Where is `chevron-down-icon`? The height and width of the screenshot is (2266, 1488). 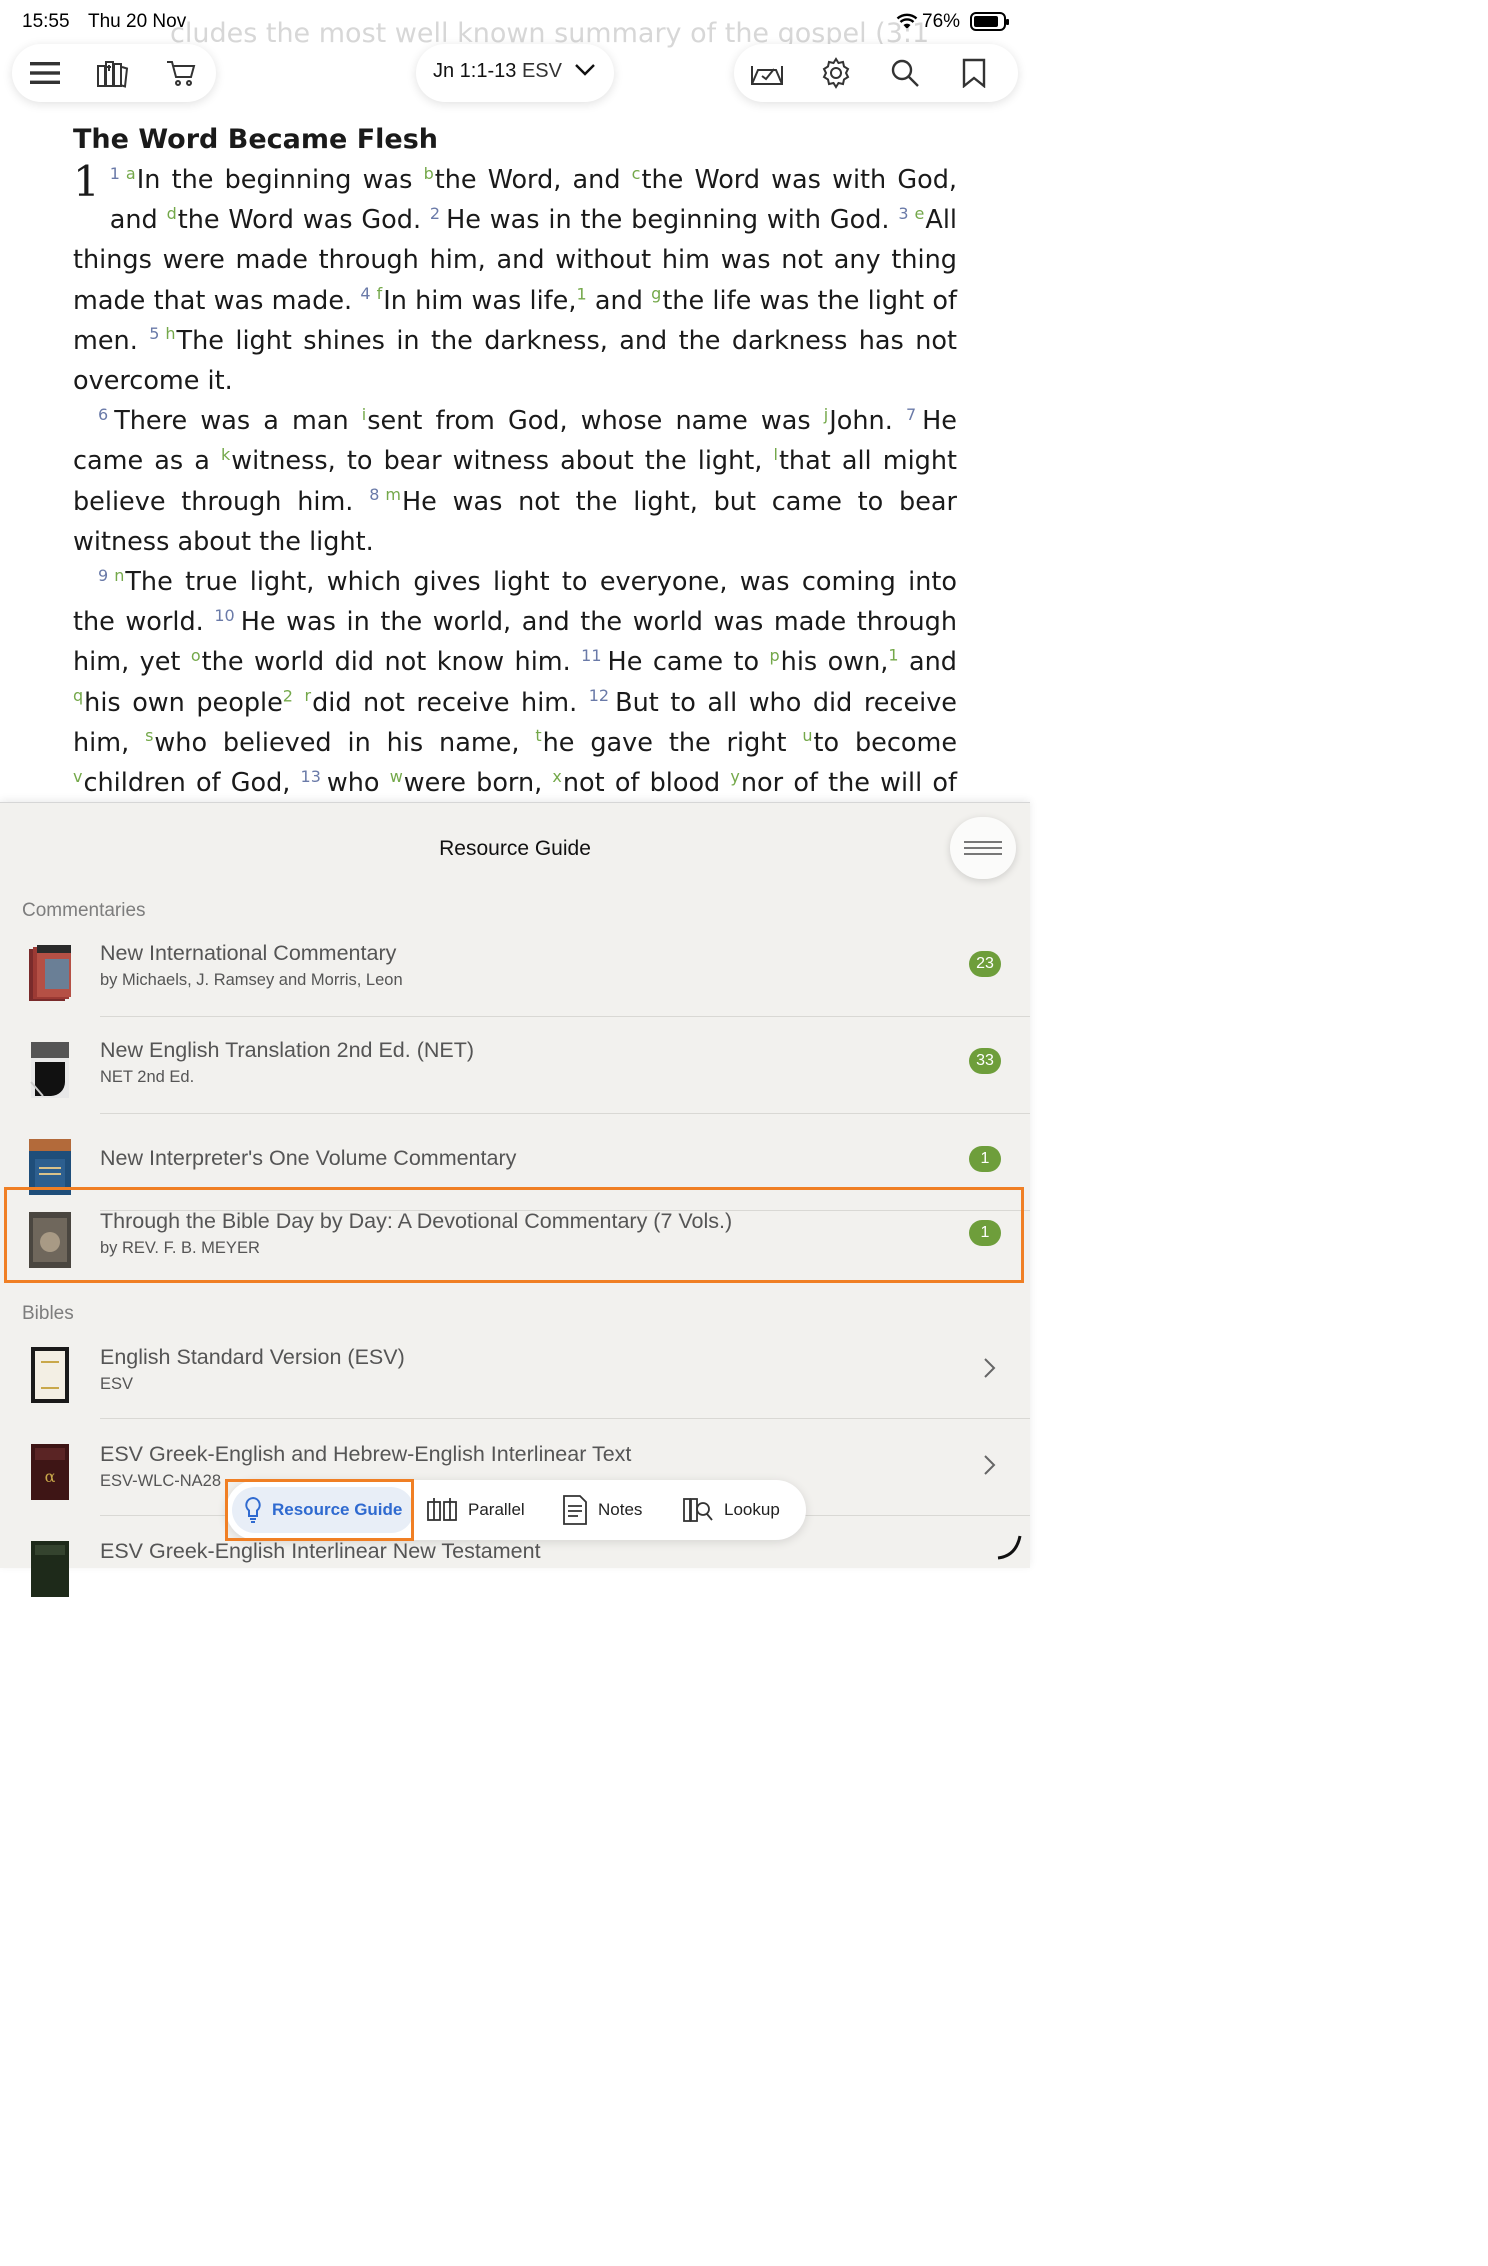 chevron-down-icon is located at coordinates (585, 71).